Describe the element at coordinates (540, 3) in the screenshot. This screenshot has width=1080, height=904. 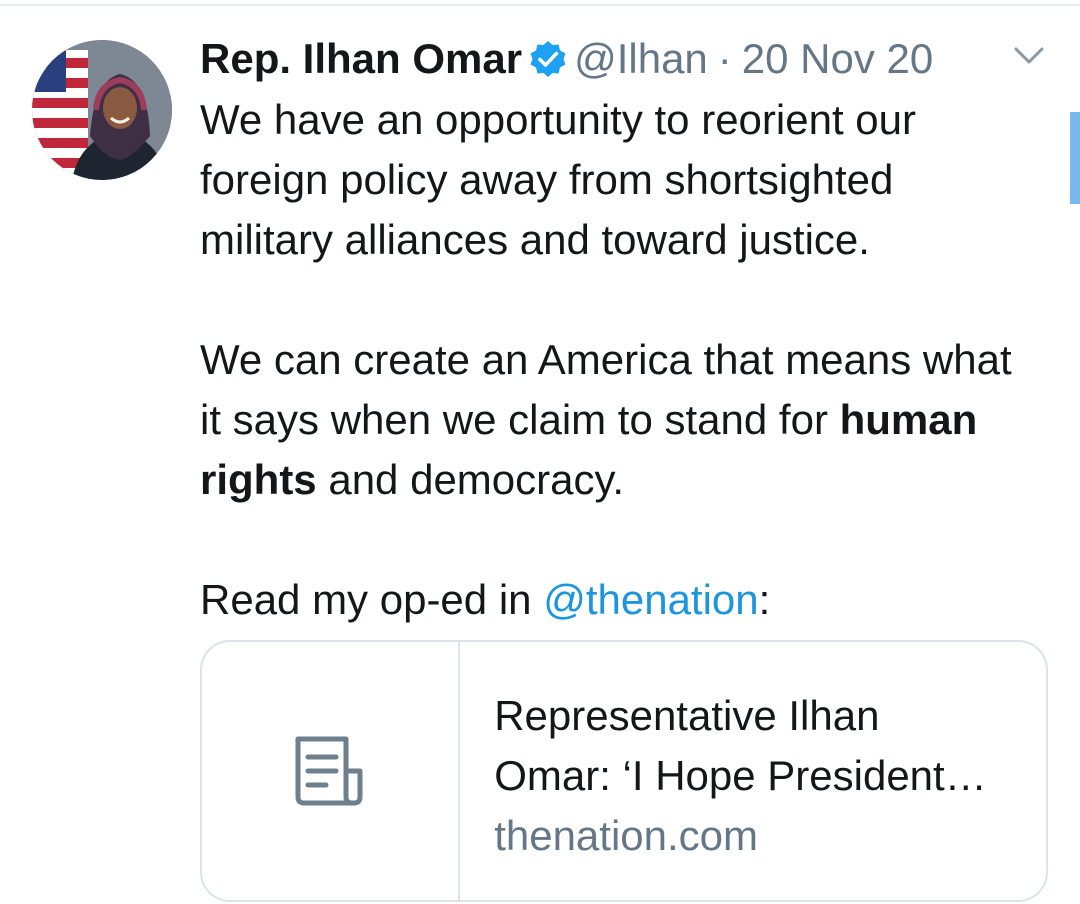
I see `top-divider` at that location.